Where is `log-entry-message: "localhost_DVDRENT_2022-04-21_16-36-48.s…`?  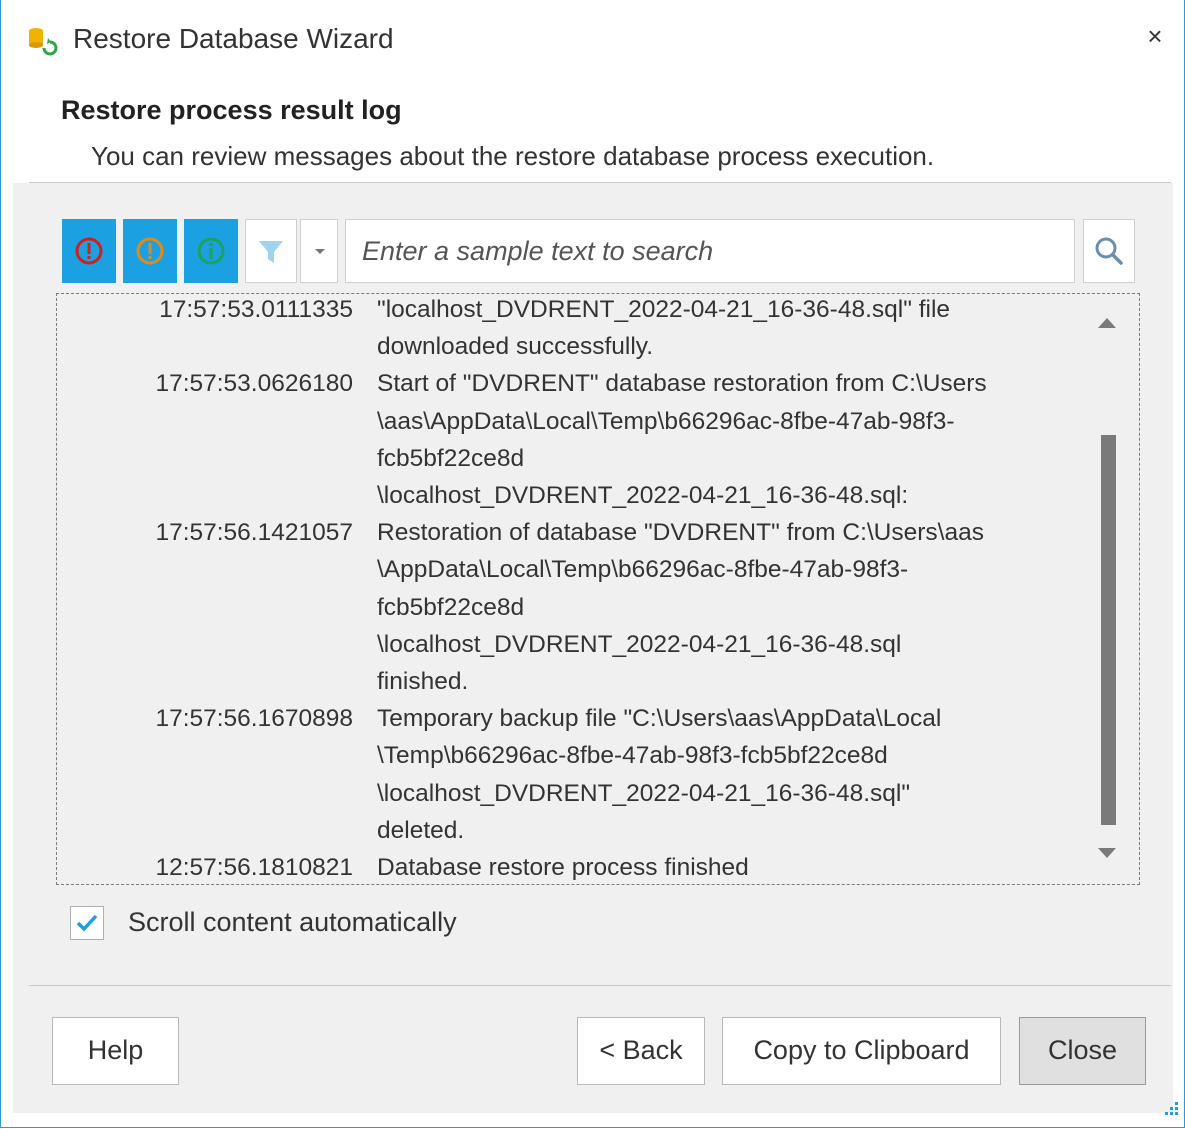
log-entry-message: "localhost_DVDRENT_2022-04-21_16-36-48.s… is located at coordinates (717, 329).